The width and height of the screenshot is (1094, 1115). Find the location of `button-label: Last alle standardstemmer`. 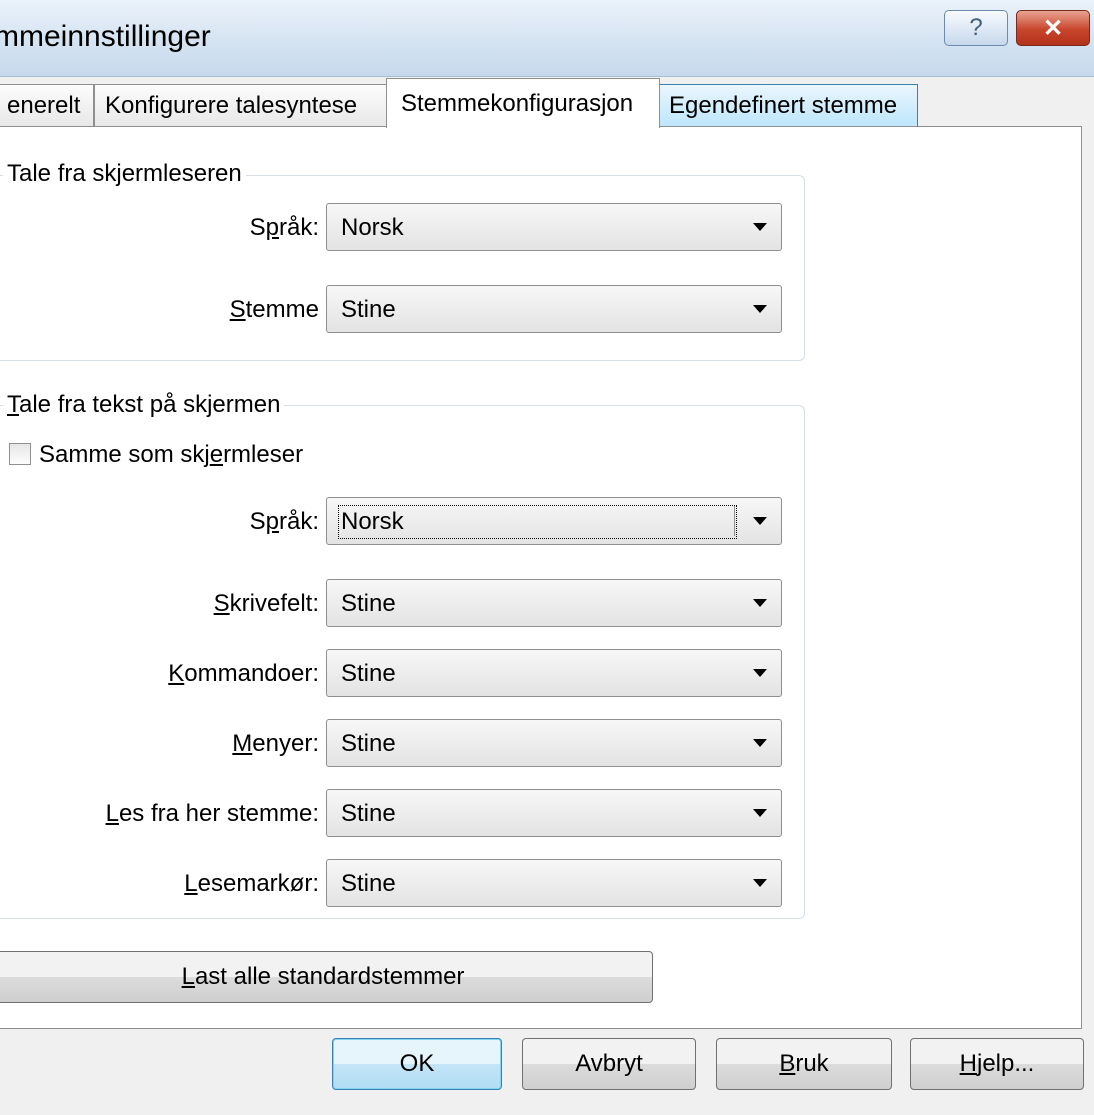

button-label: Last alle standardstemmer is located at coordinates (323, 976).